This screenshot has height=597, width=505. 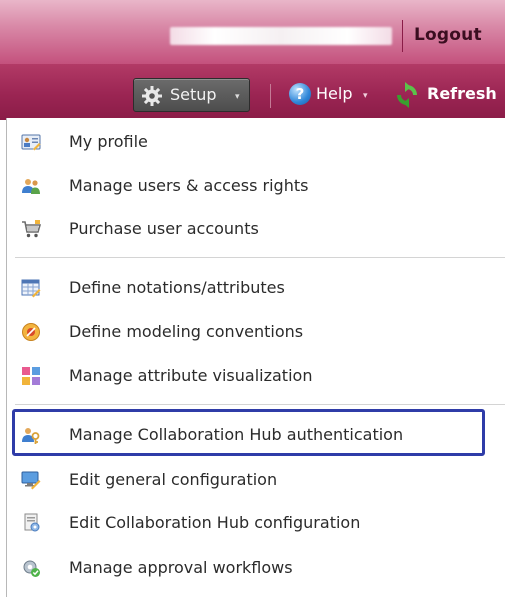 I want to click on setup-button: Setup ▾, so click(x=191, y=95).